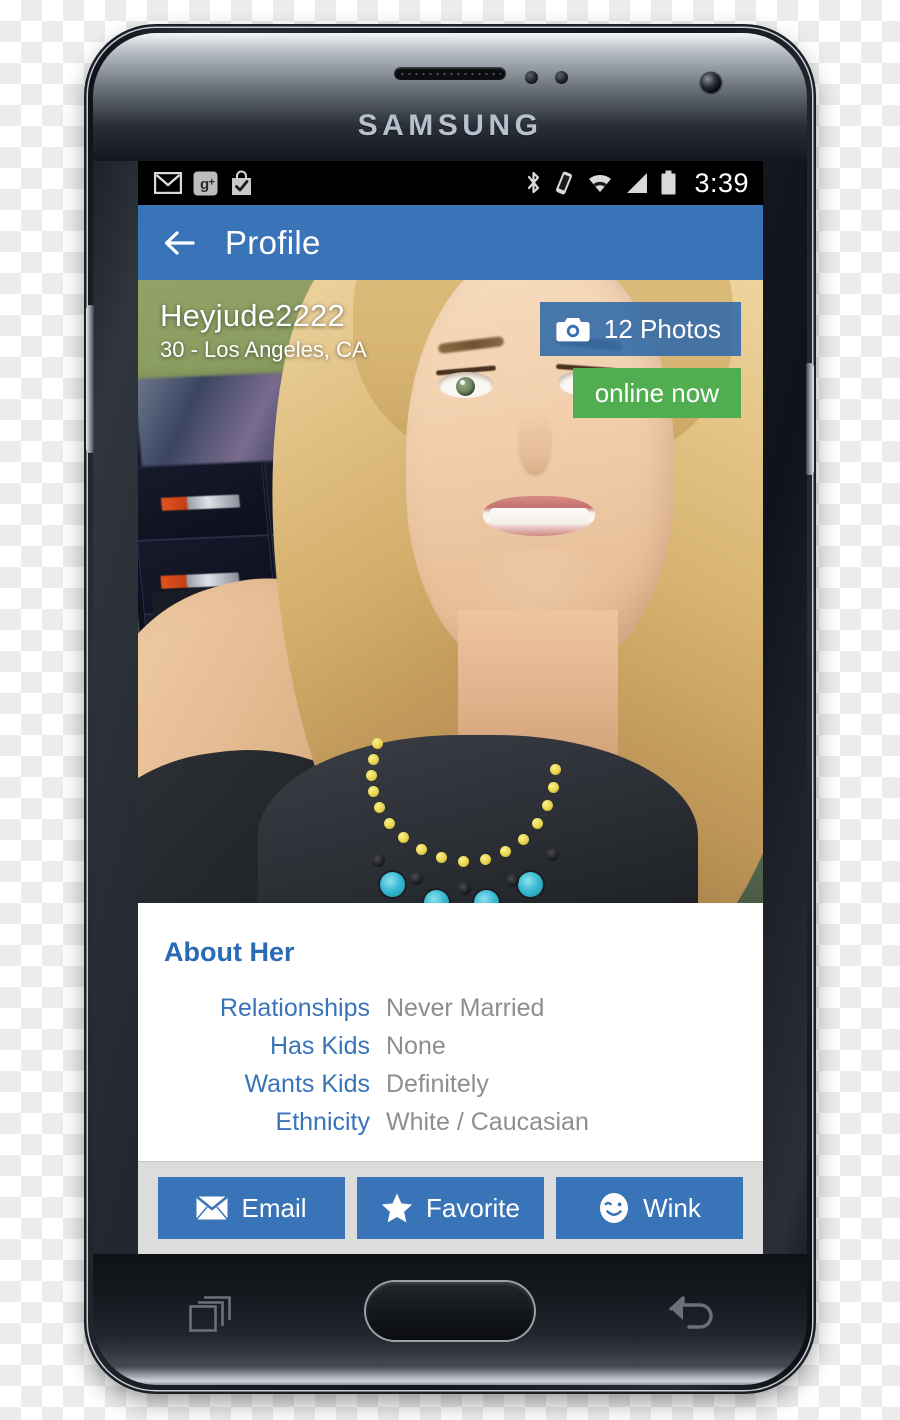  I want to click on email-button: Email, so click(251, 1208).